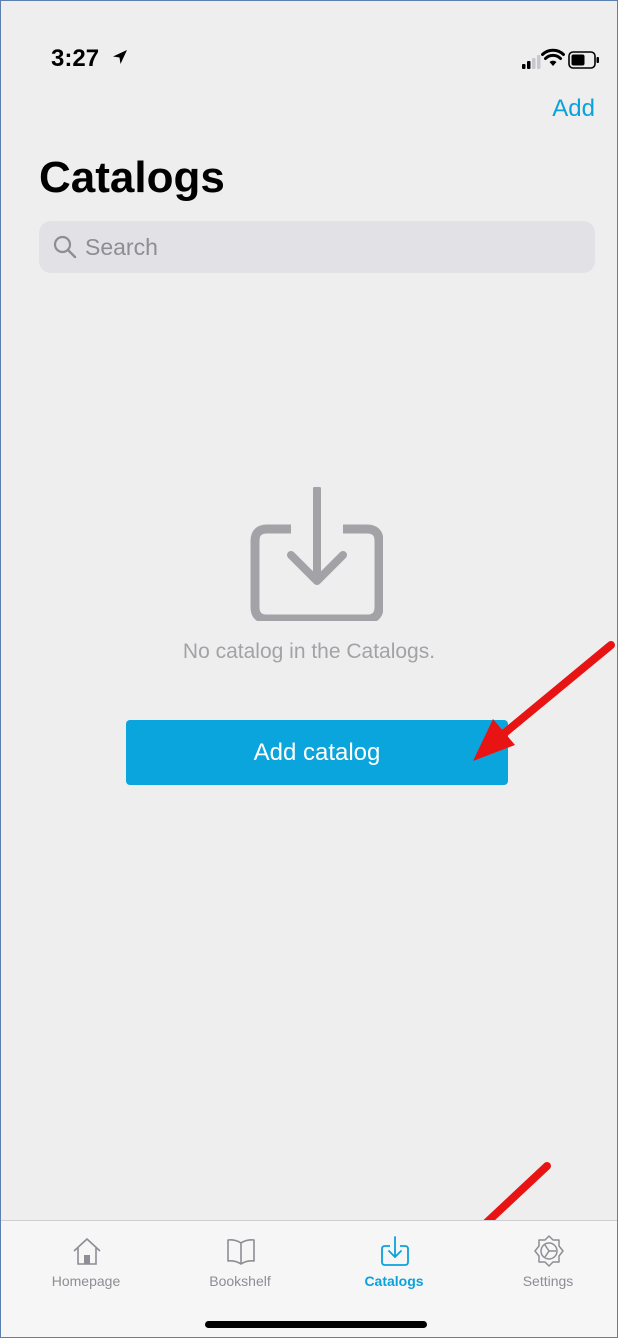 This screenshot has width=618, height=1338. Describe the element at coordinates (309, 651) in the screenshot. I see `empty-state-message: No catalog in the Catalogs.` at that location.